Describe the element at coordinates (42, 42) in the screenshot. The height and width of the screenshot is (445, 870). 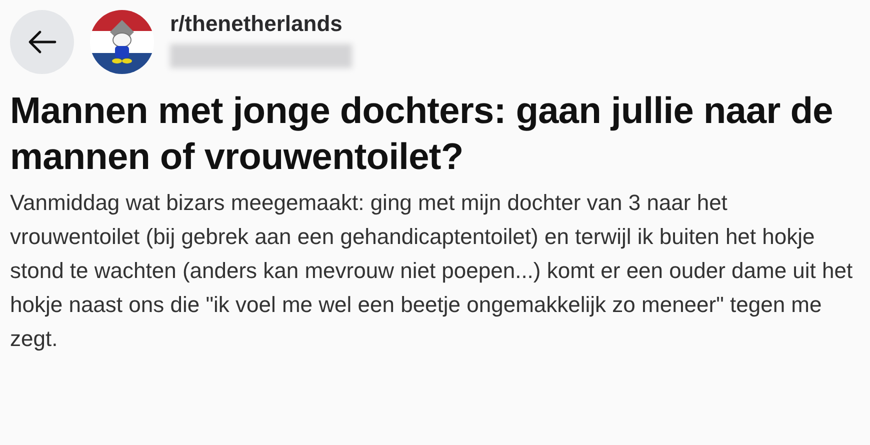
I see `back-arrow-icon` at that location.